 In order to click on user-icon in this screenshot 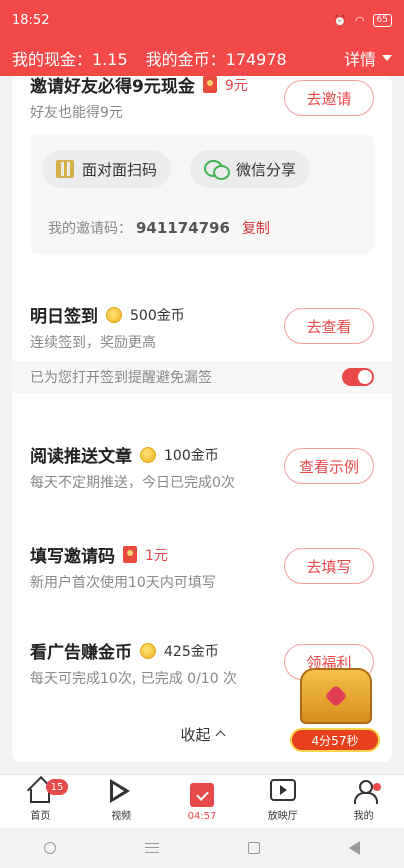, I will do `click(365, 791)`.